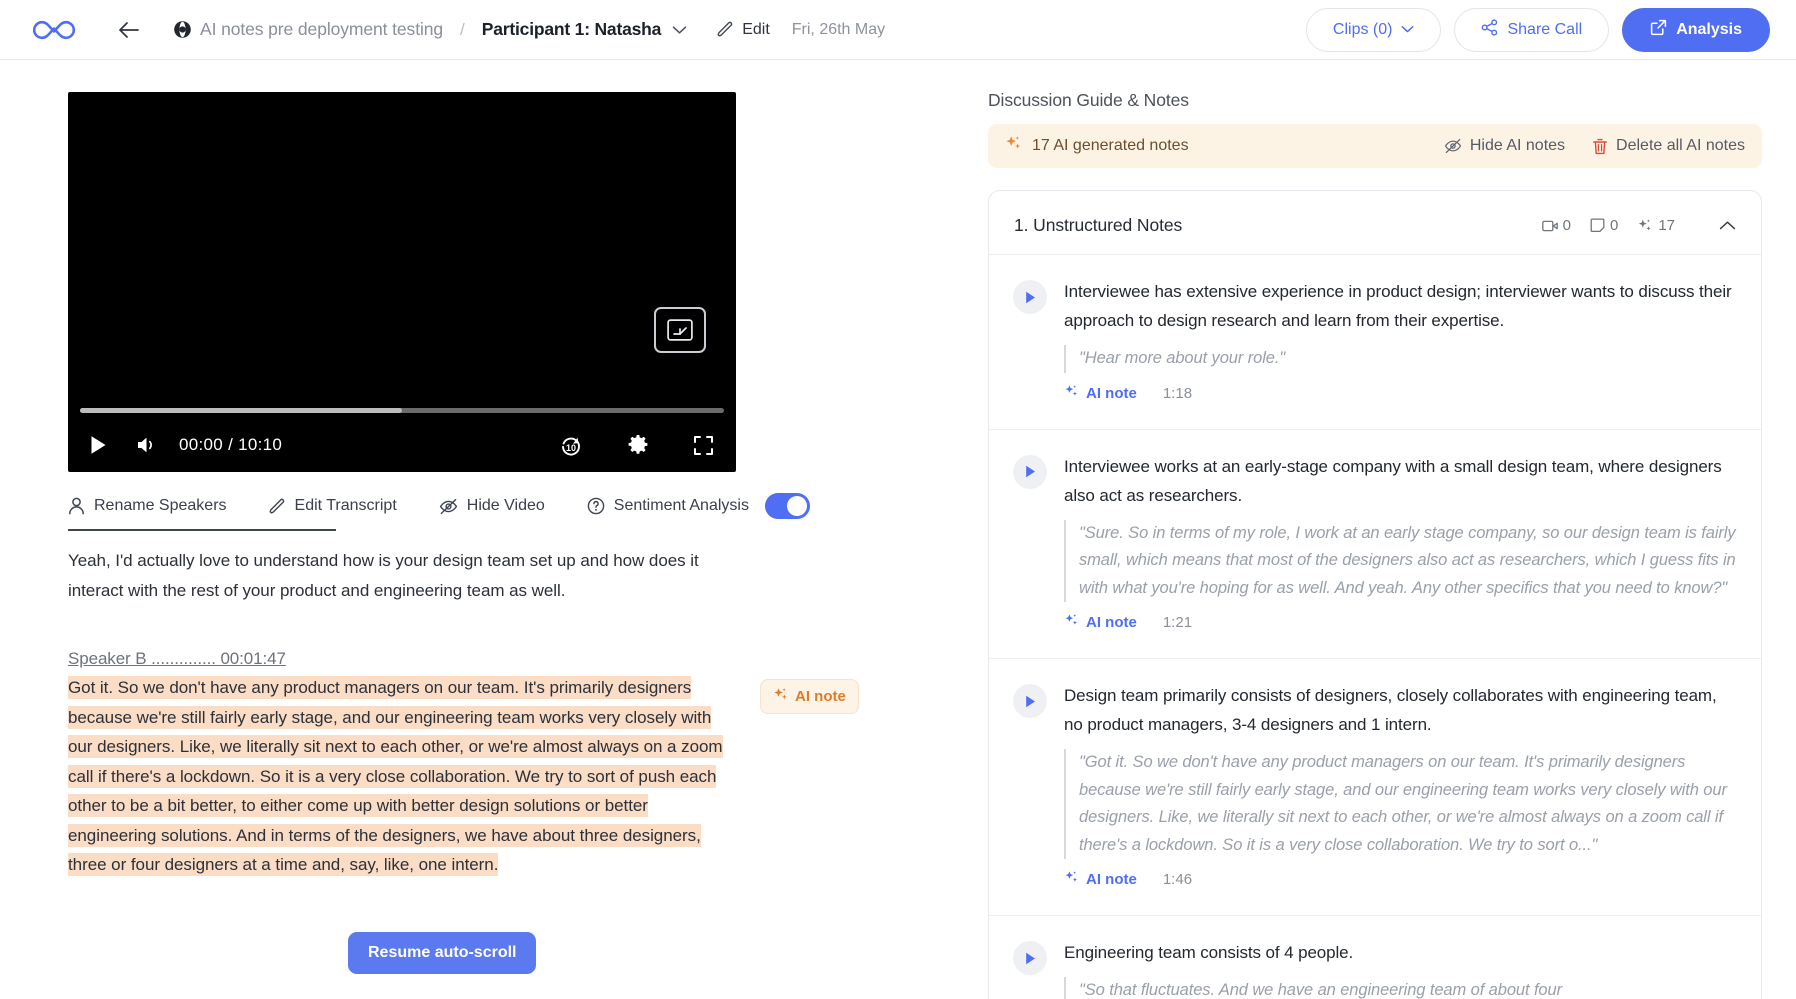 The image size is (1796, 999). Describe the element at coordinates (1489, 29) in the screenshot. I see `share-nodes-icon` at that location.